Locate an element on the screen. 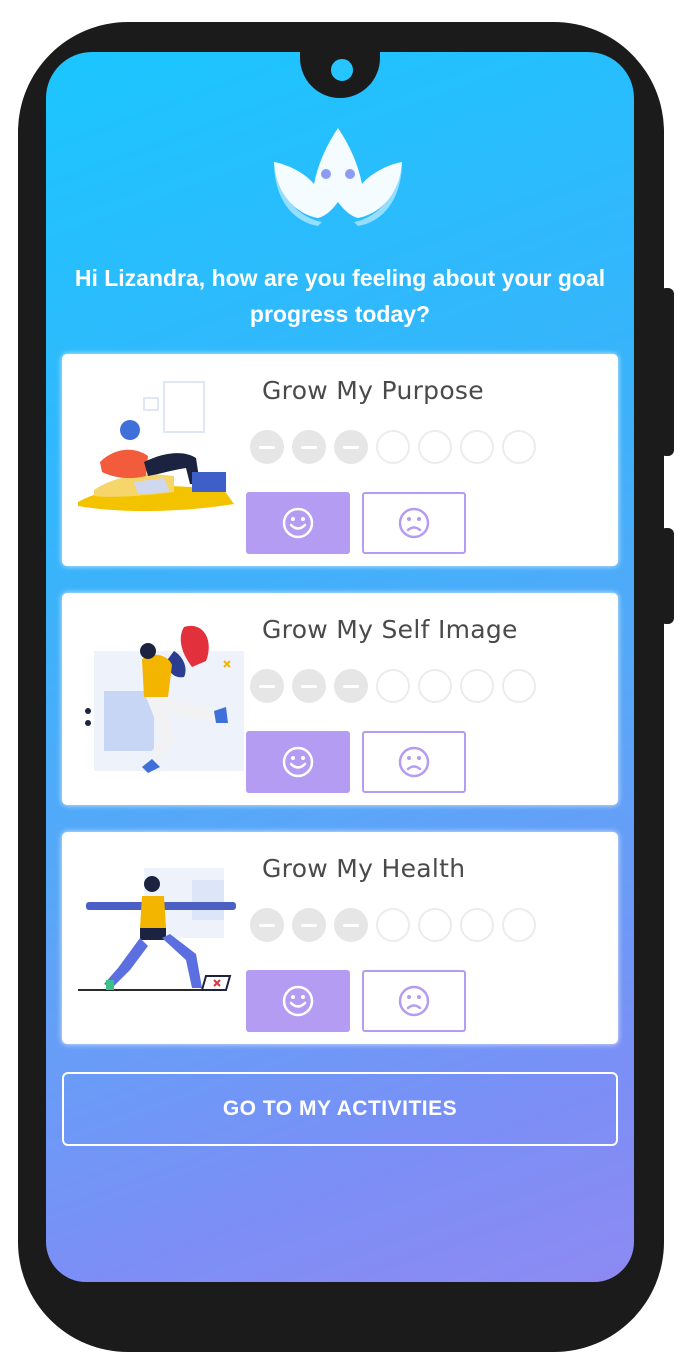  volume-button is located at coordinates (667, 372).